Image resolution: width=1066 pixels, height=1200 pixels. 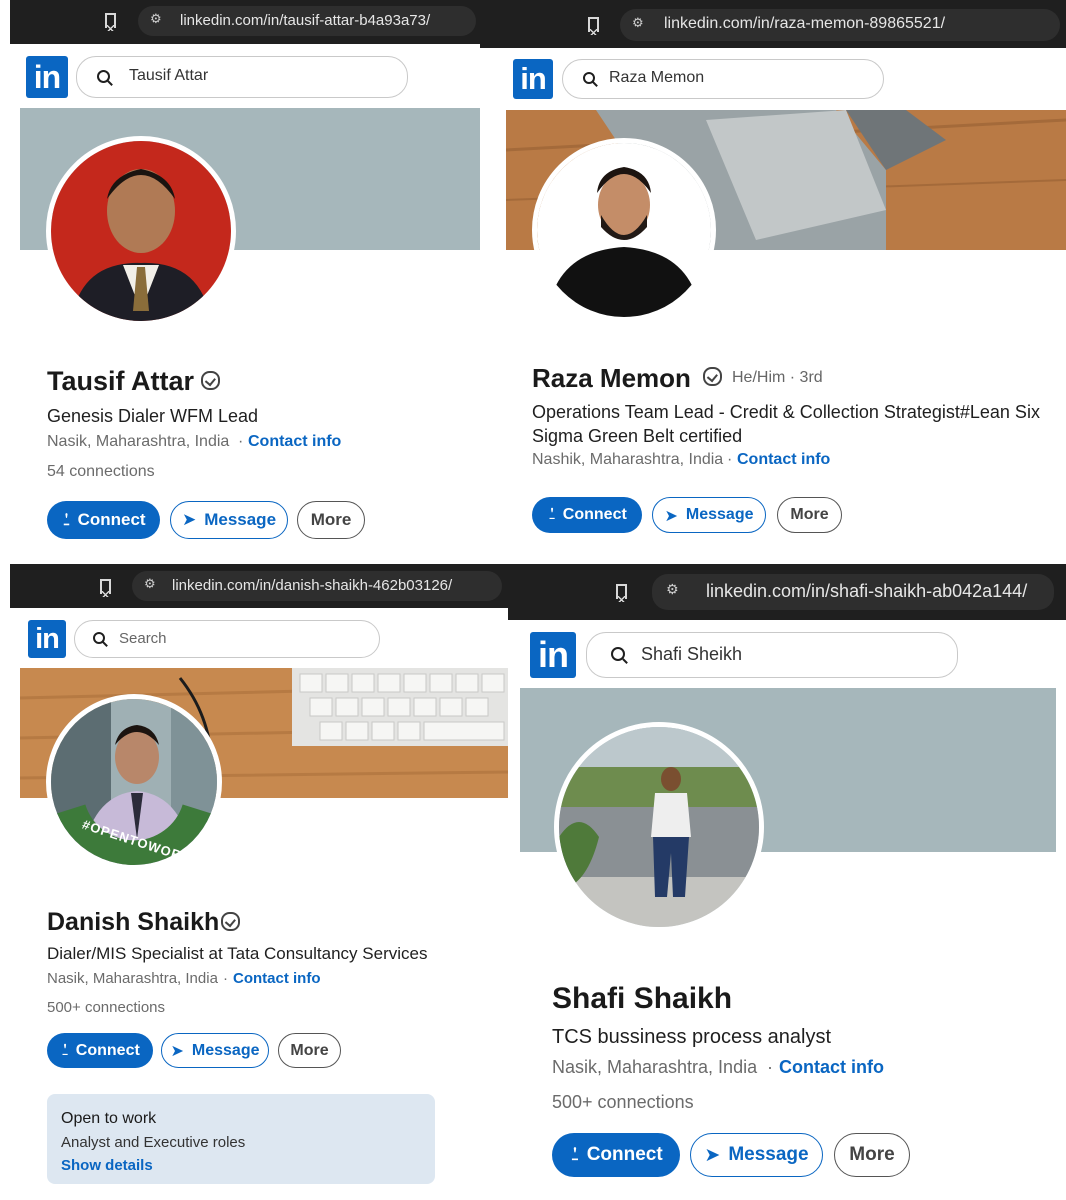 I want to click on search-text: Search, so click(x=143, y=638).